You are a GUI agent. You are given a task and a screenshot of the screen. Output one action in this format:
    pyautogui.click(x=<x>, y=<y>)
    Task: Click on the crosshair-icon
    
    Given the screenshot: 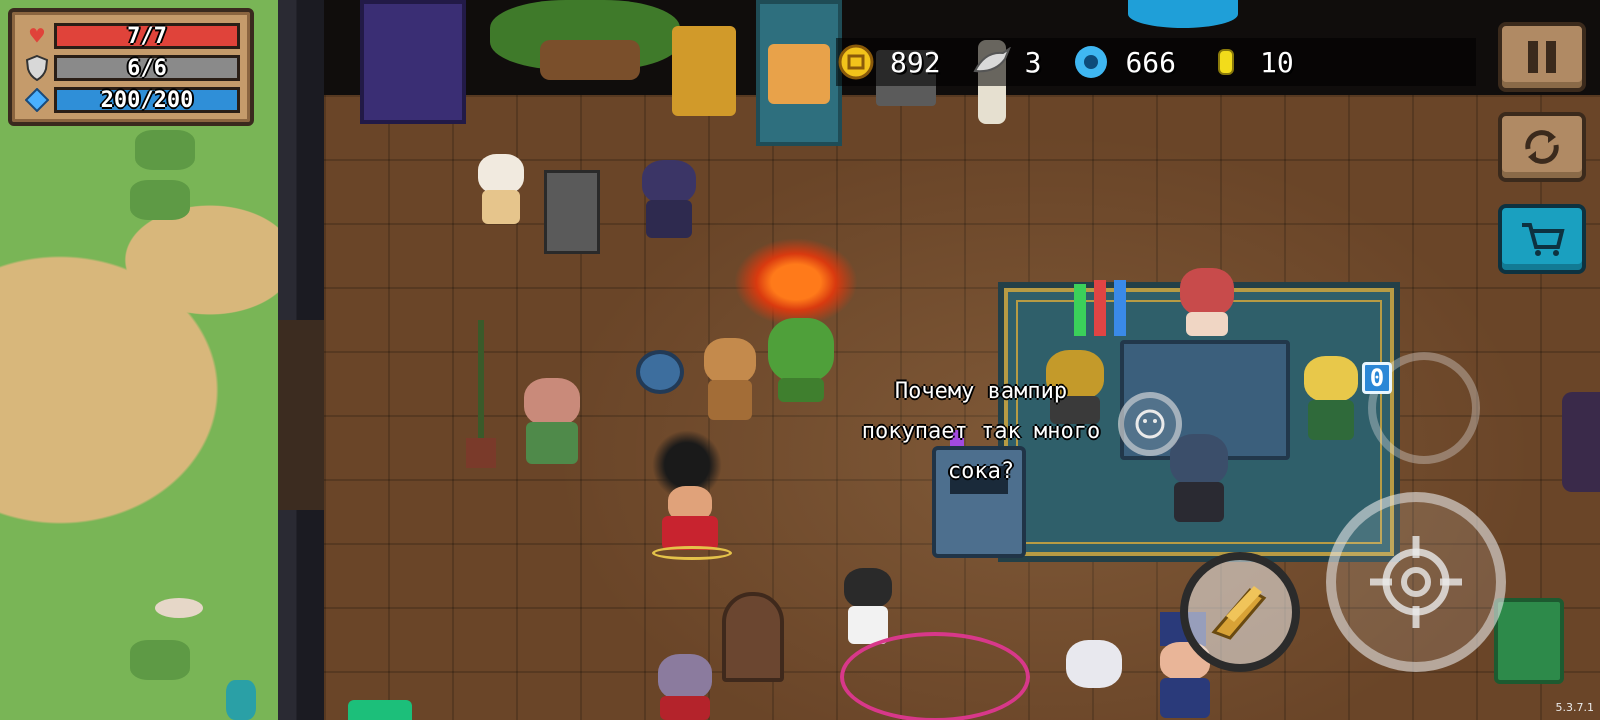 What is the action you would take?
    pyautogui.click(x=1416, y=582)
    